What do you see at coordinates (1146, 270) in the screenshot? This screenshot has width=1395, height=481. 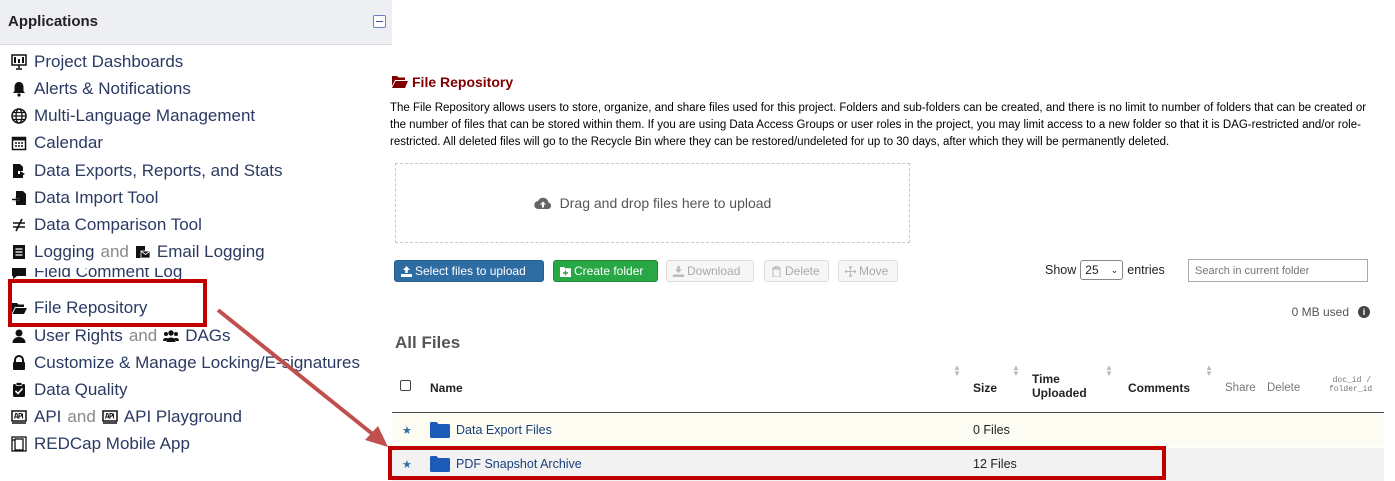 I see `entries-label: entries` at bounding box center [1146, 270].